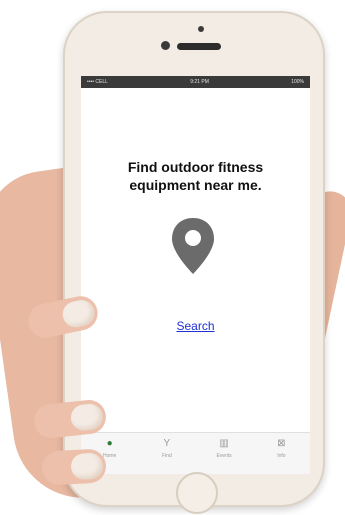 This screenshot has height=515, width=345. What do you see at coordinates (297, 82) in the screenshot?
I see `status-battery: 100%` at bounding box center [297, 82].